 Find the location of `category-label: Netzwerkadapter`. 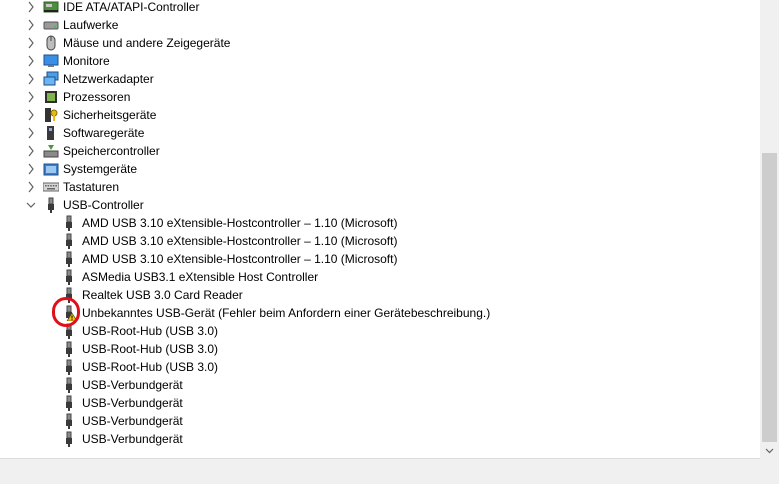

category-label: Netzwerkadapter is located at coordinates (108, 79).